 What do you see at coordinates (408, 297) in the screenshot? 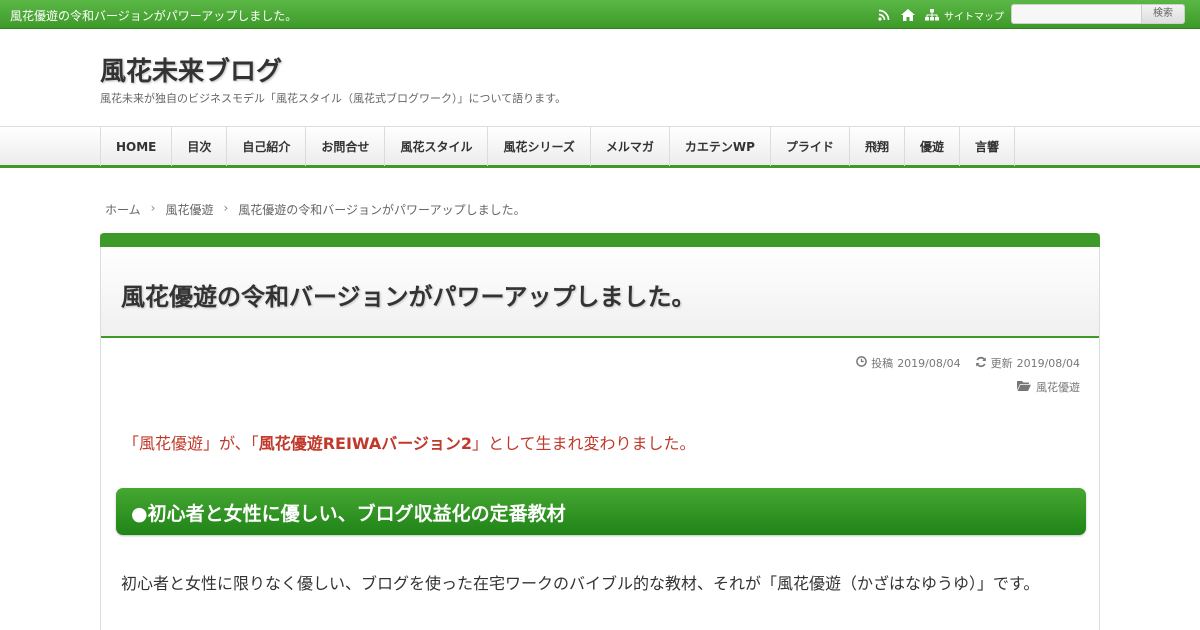
I see `article-title: 風花優遊の令和バージョンがパワーアップしました。` at bounding box center [408, 297].